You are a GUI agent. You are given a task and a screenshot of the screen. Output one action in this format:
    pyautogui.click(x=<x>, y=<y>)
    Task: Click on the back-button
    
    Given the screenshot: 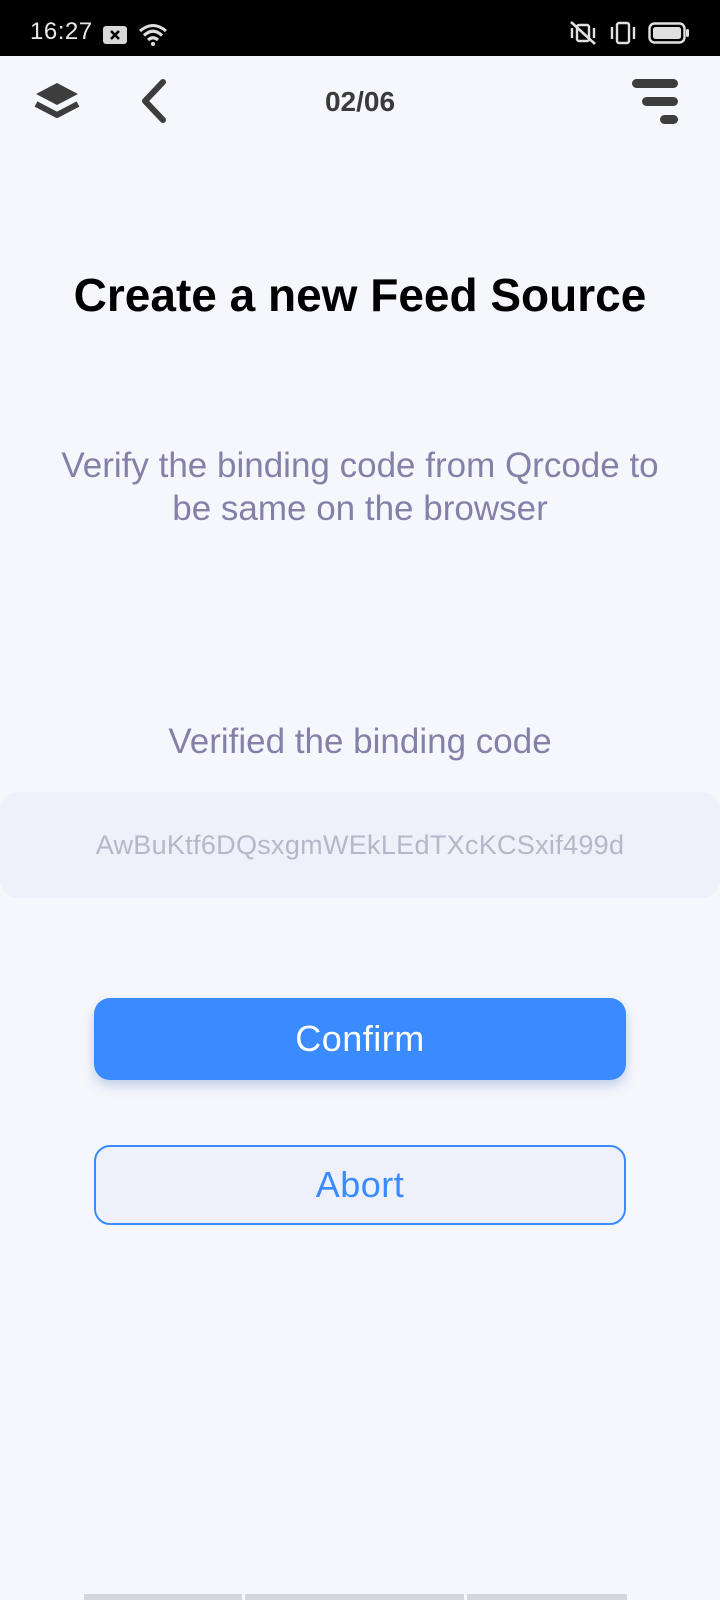 What is the action you would take?
    pyautogui.click(x=154, y=103)
    